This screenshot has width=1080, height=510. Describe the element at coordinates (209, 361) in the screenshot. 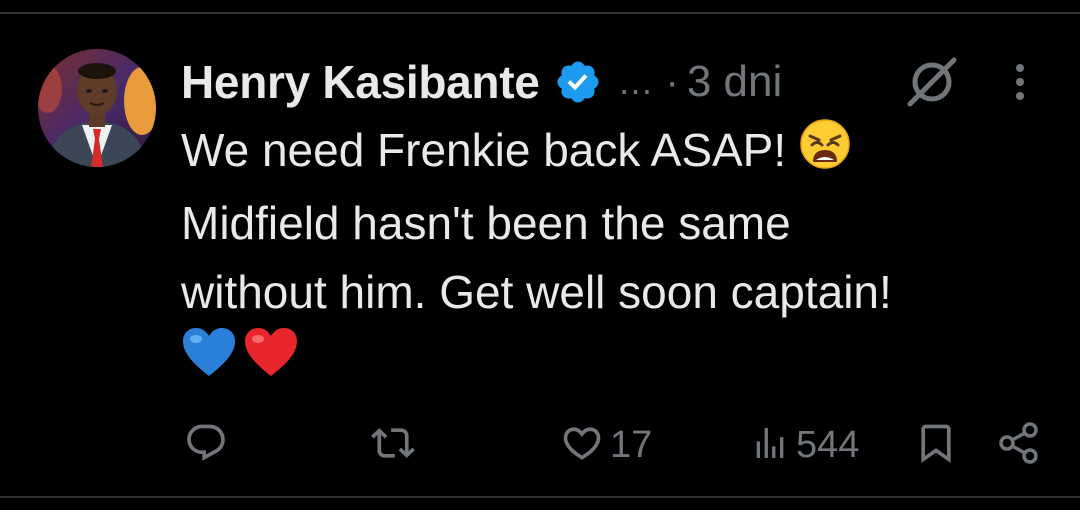

I see `blue-heart-emoji` at that location.